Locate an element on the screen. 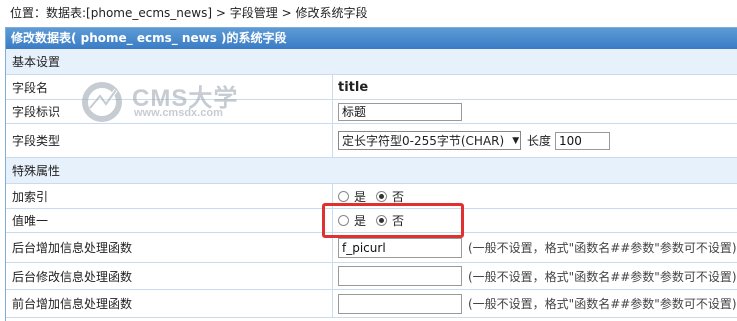 The width and height of the screenshot is (737, 321). index-no-label: 否 is located at coordinates (398, 196).